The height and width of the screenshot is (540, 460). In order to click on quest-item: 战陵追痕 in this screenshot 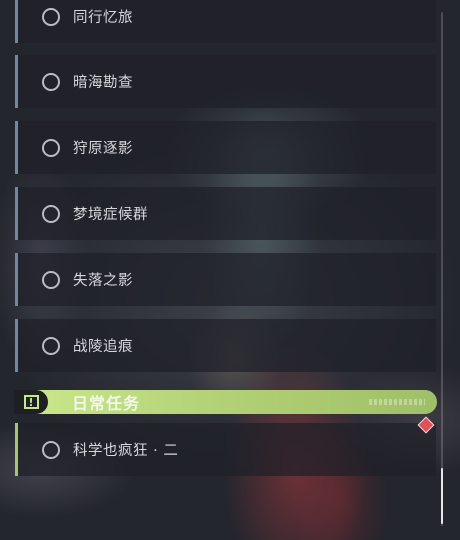, I will do `click(225, 345)`.